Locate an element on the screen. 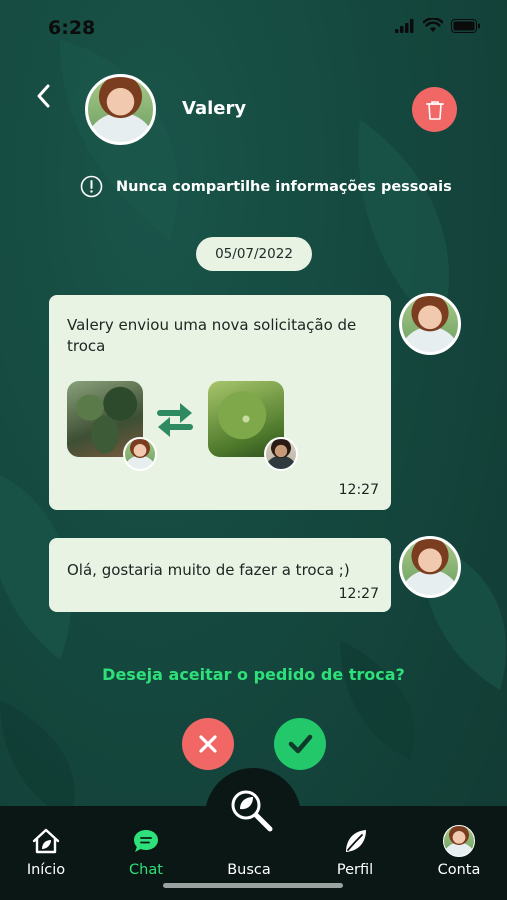 This screenshot has height=900, width=507. privacy-warning: Nunca compartilhe informações pessoais is located at coordinates (266, 186).